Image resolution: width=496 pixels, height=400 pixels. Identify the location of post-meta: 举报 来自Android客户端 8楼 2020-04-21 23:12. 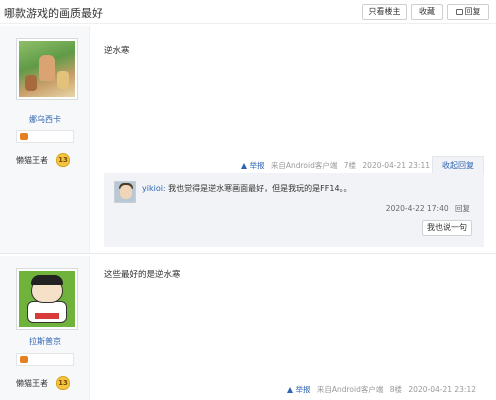
(379, 389).